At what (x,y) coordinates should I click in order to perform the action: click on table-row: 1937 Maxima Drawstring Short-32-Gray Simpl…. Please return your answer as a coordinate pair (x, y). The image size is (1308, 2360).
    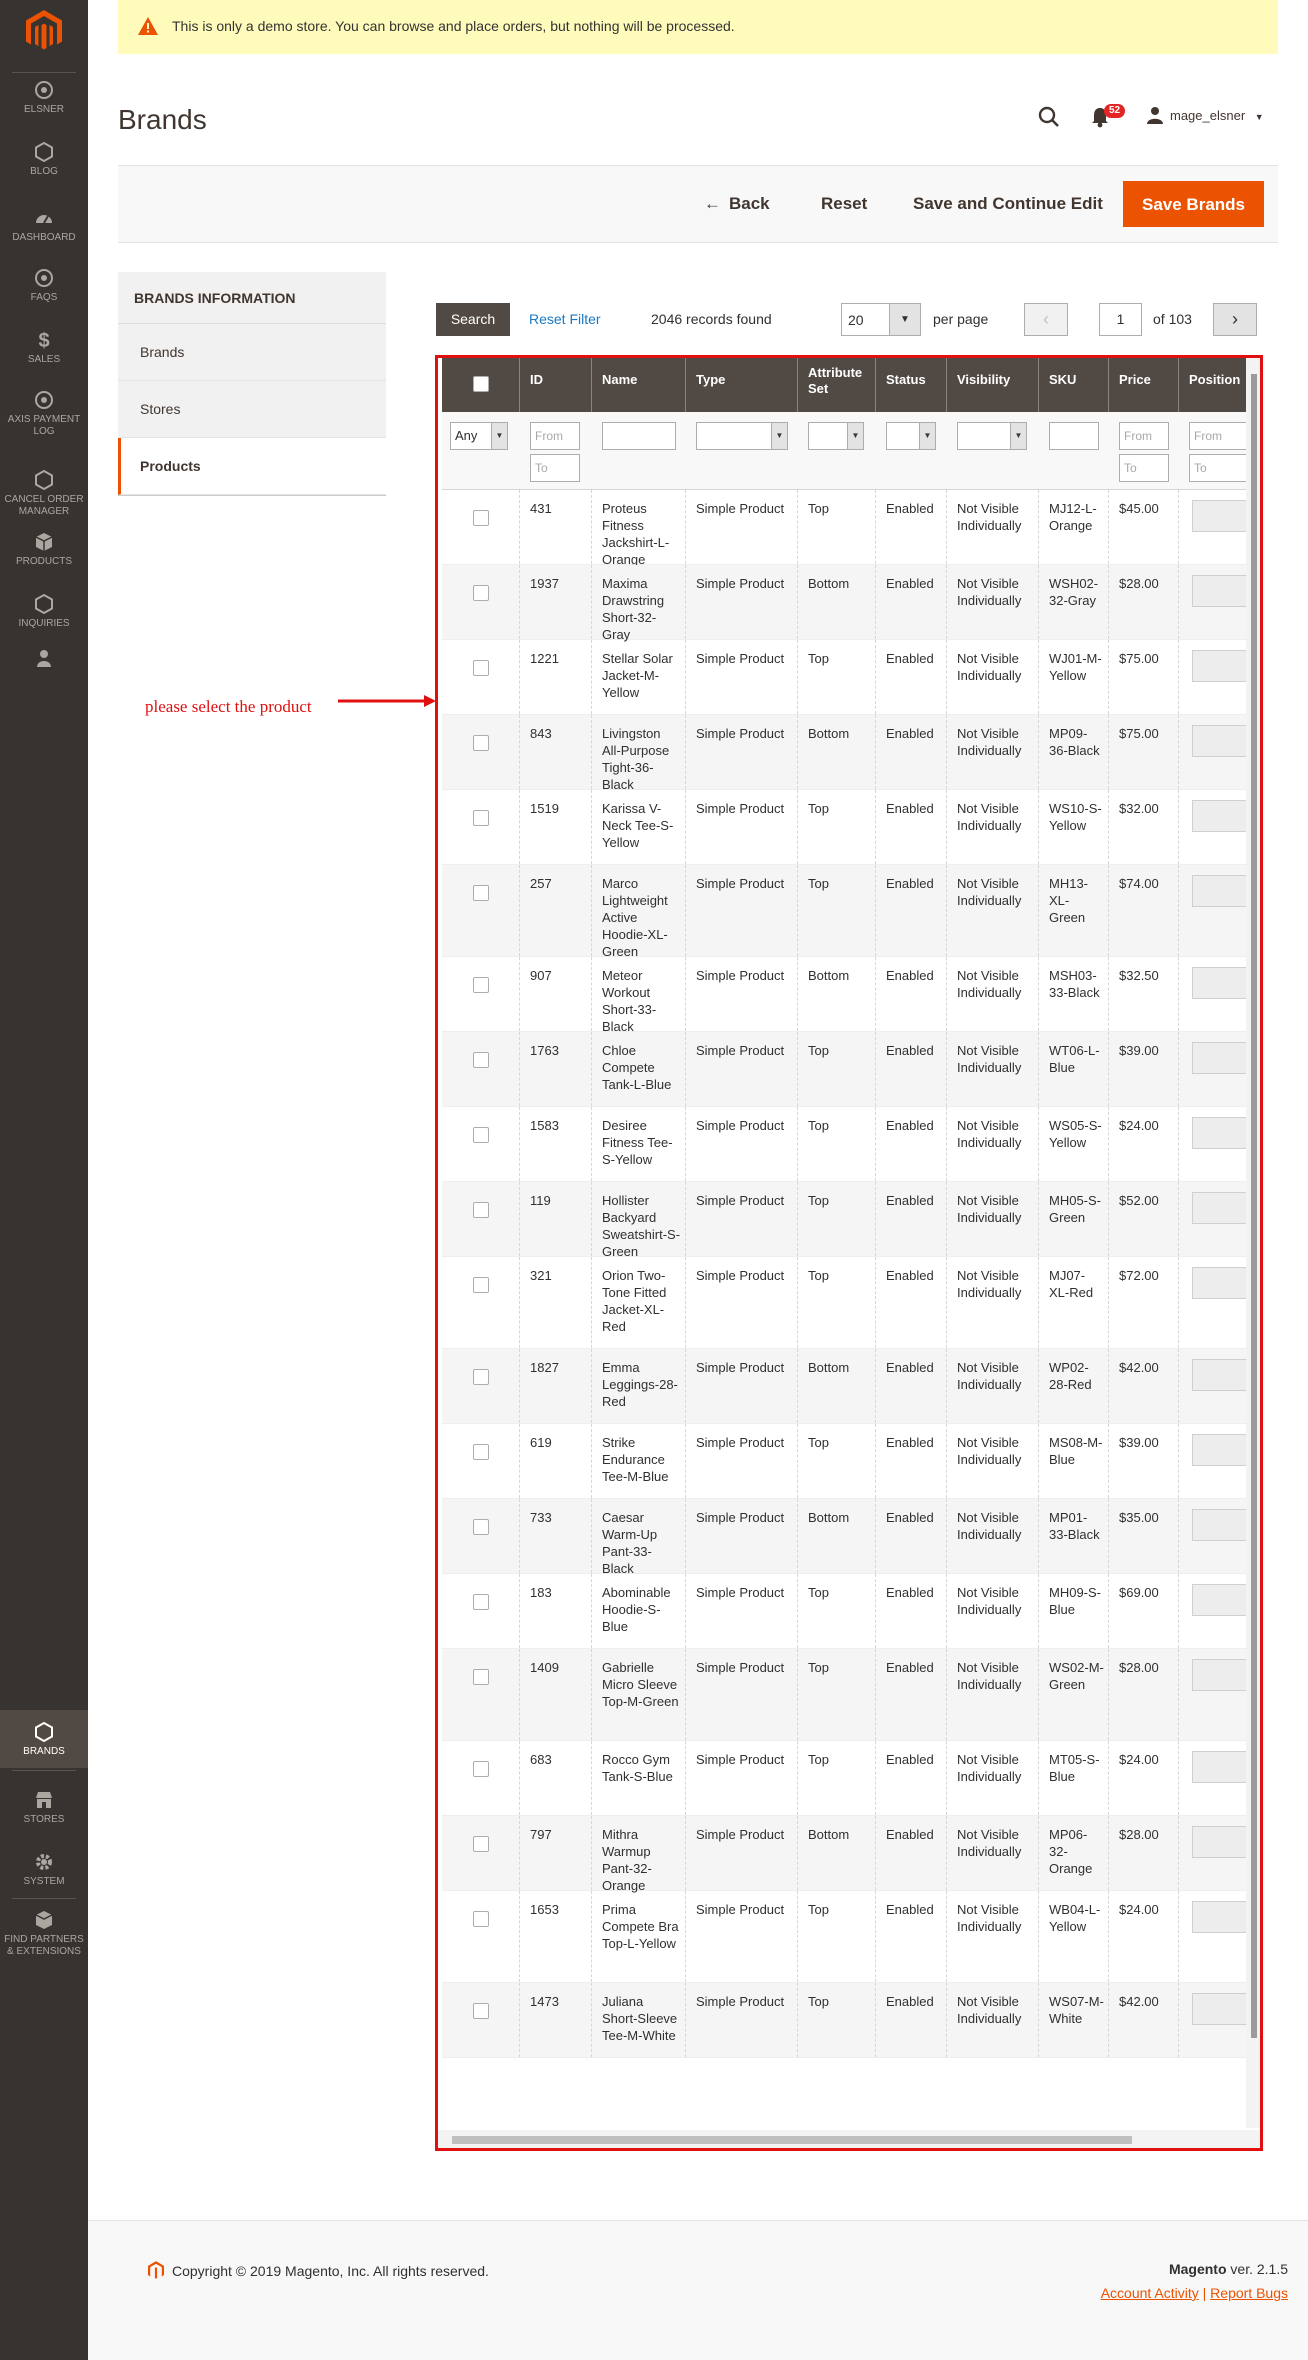
    Looking at the image, I should click on (845, 603).